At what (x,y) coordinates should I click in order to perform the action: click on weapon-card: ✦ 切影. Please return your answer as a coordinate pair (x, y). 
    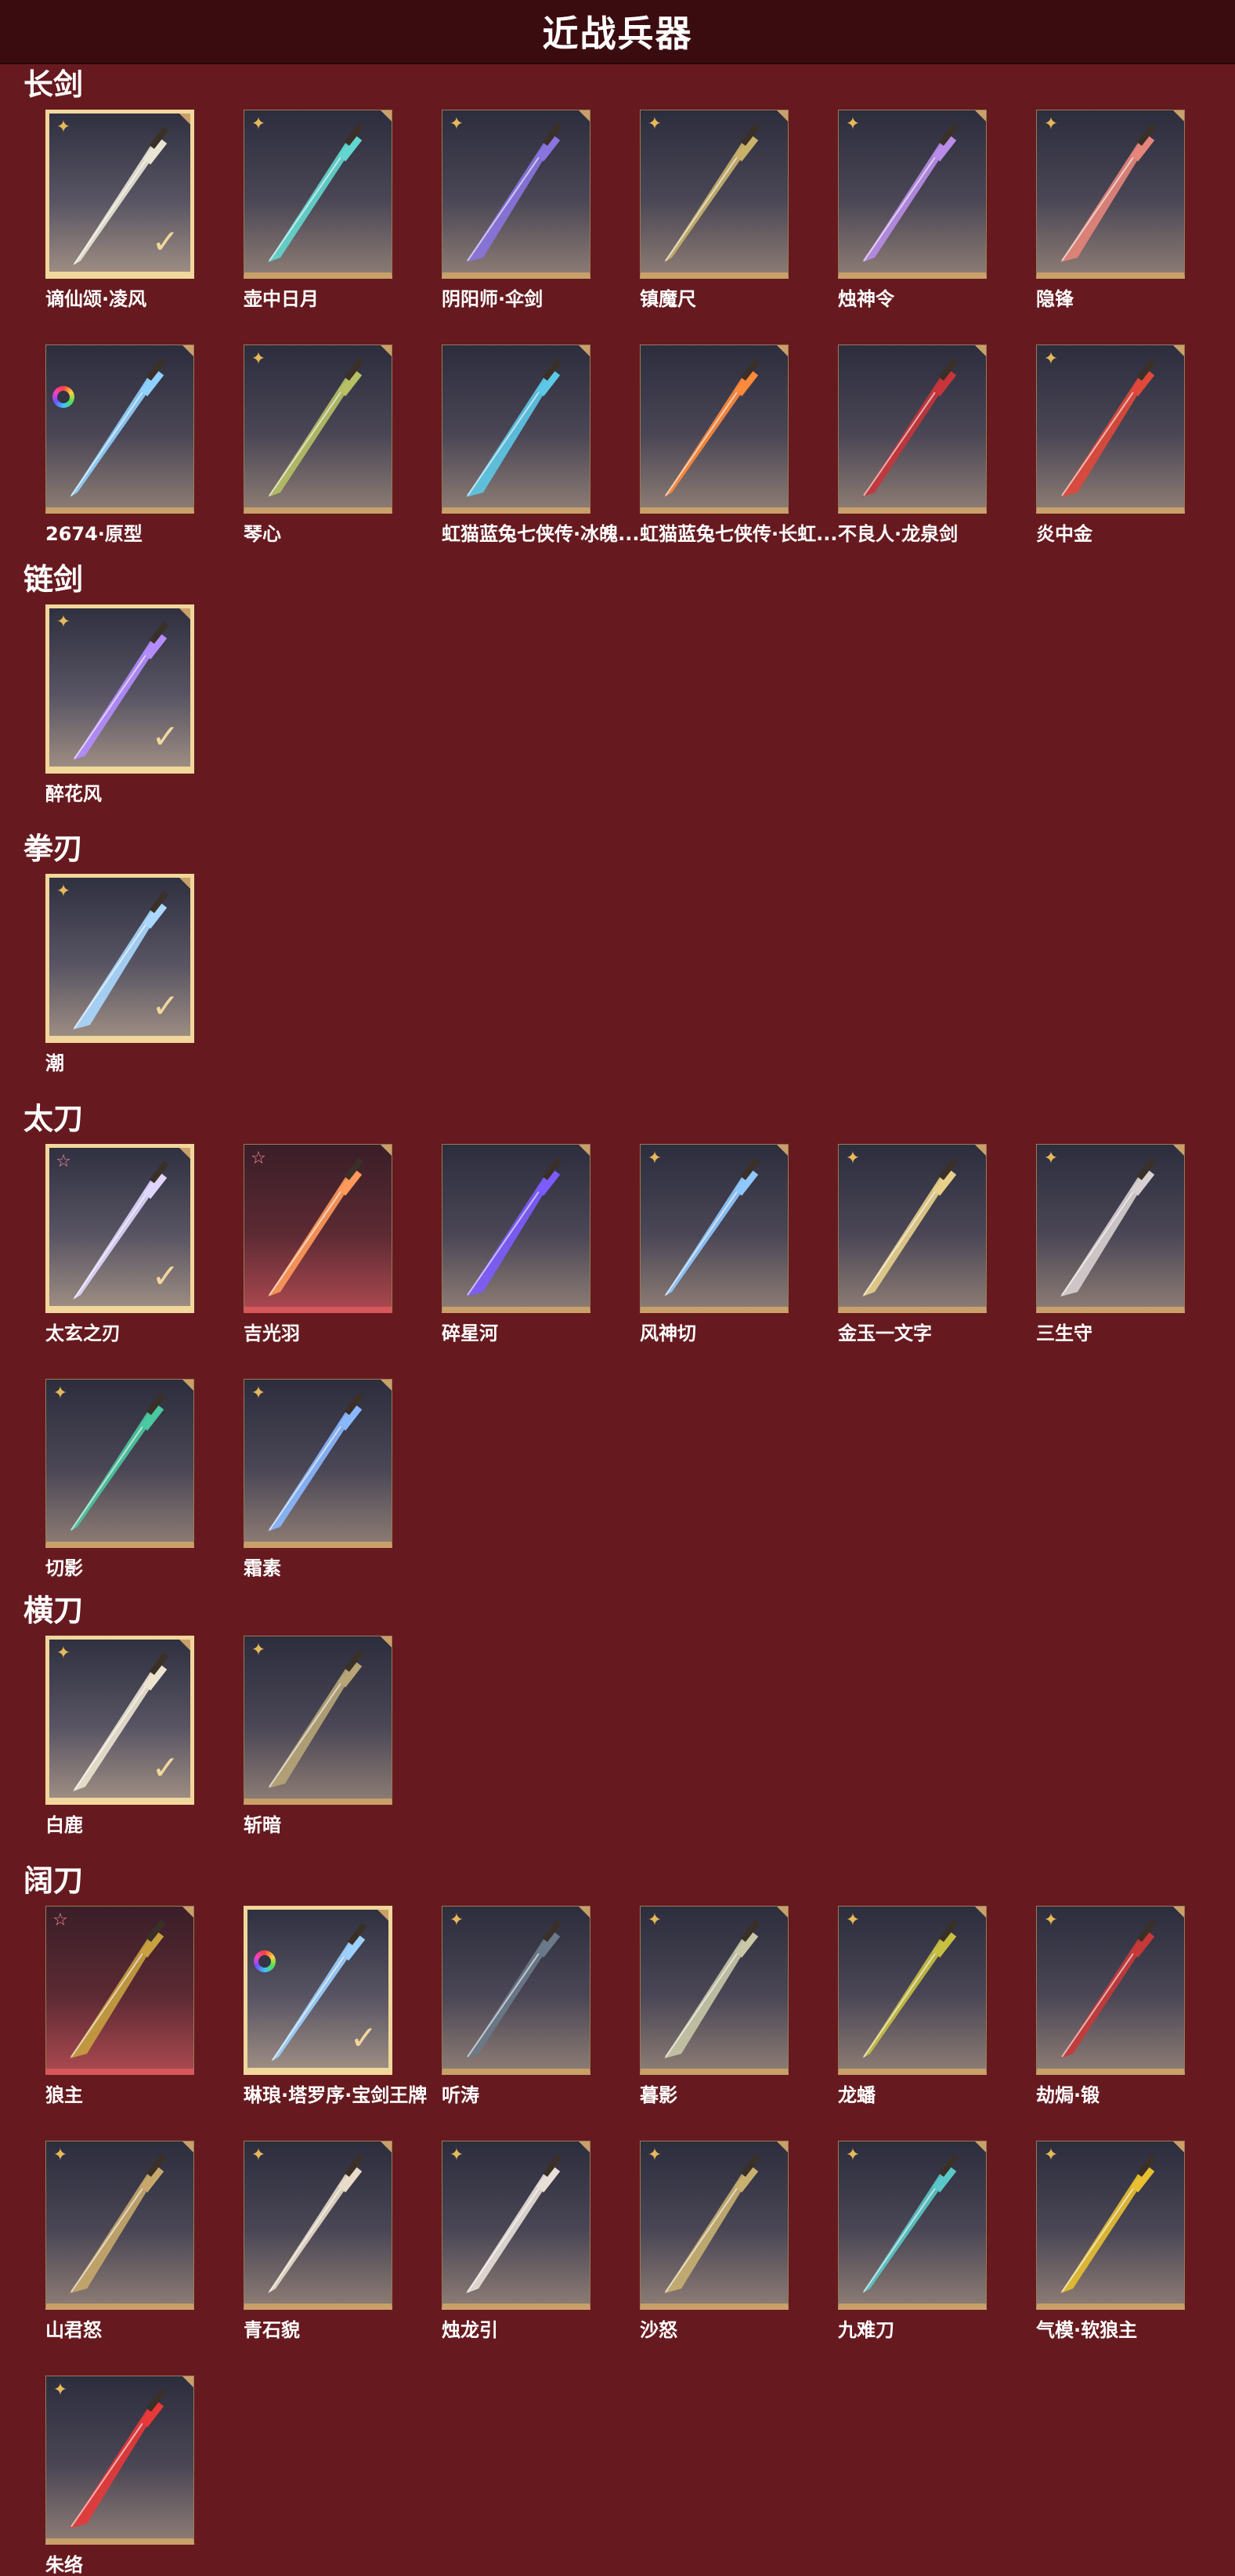
    Looking at the image, I should click on (122, 1479).